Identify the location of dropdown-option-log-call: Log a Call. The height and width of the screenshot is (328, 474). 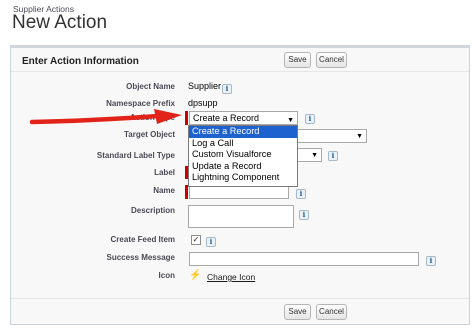
(243, 144).